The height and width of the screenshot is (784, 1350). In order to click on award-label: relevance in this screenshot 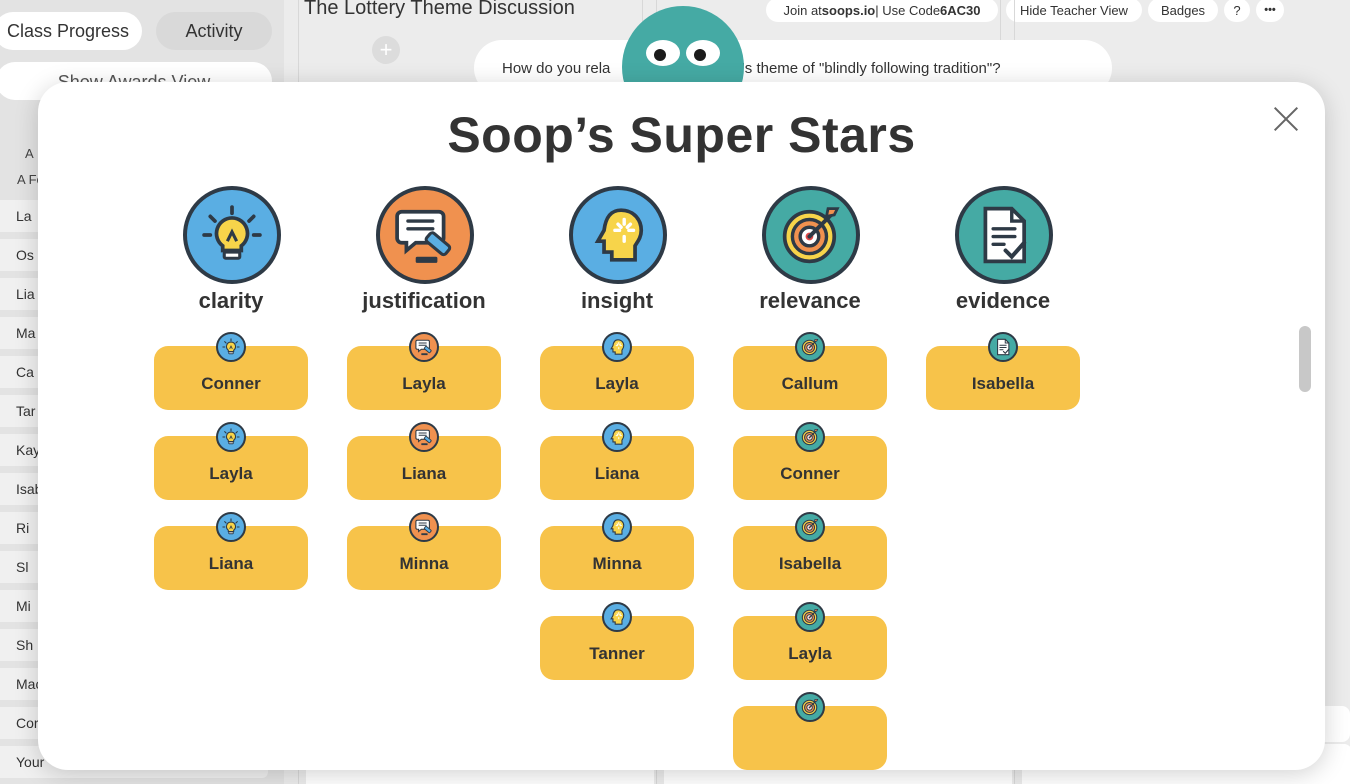, I will do `click(810, 300)`.